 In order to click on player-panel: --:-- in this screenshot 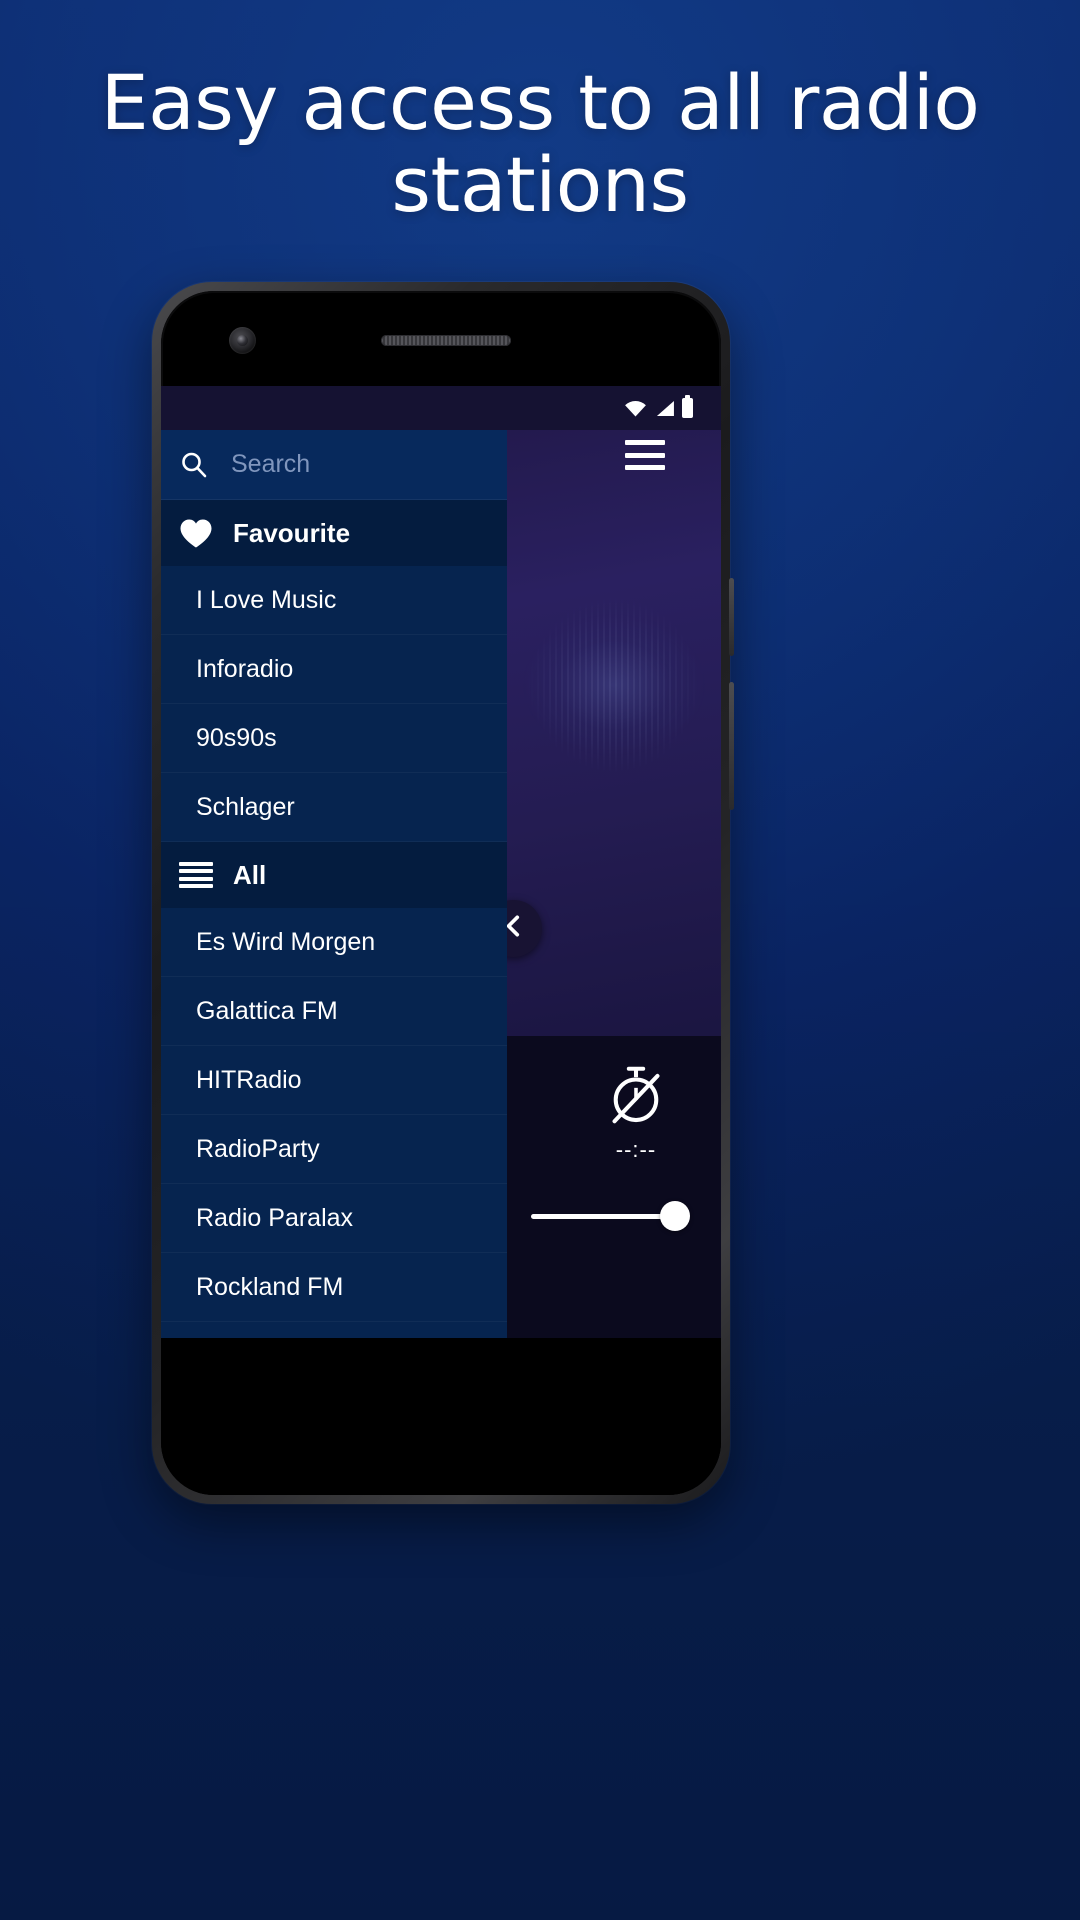, I will do `click(614, 884)`.